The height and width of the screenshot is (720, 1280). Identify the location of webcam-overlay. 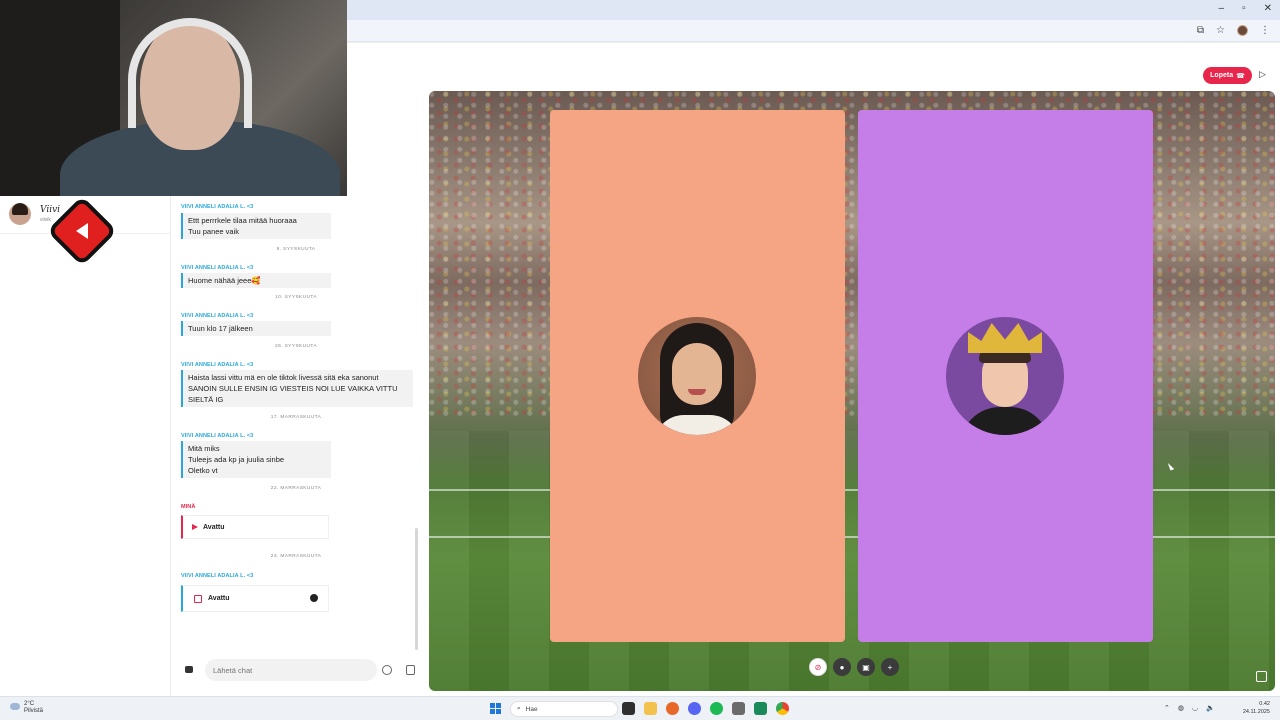
(173, 98).